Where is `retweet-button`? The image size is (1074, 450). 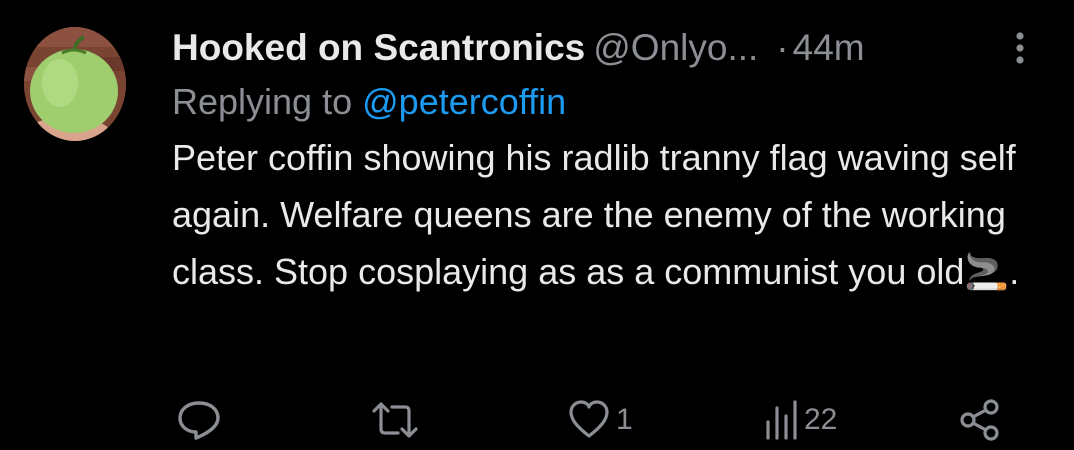 retweet-button is located at coordinates (398, 420).